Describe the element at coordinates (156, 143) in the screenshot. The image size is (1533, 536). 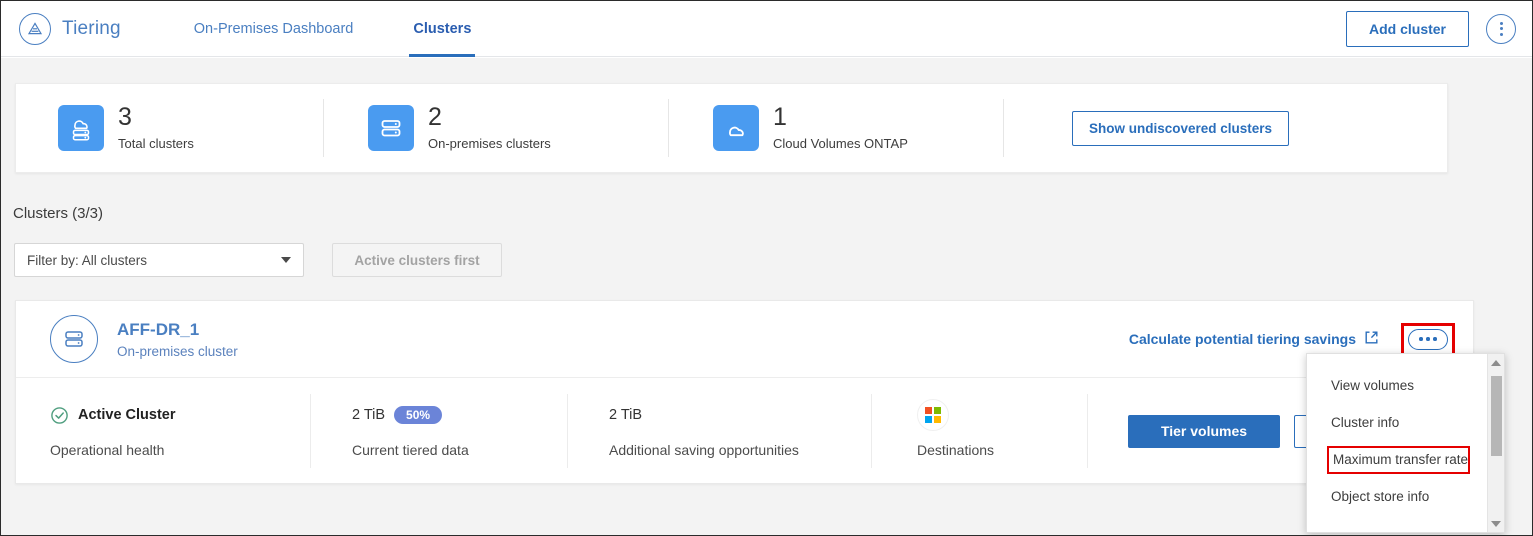
I see `stat-label: Total clusters` at that location.